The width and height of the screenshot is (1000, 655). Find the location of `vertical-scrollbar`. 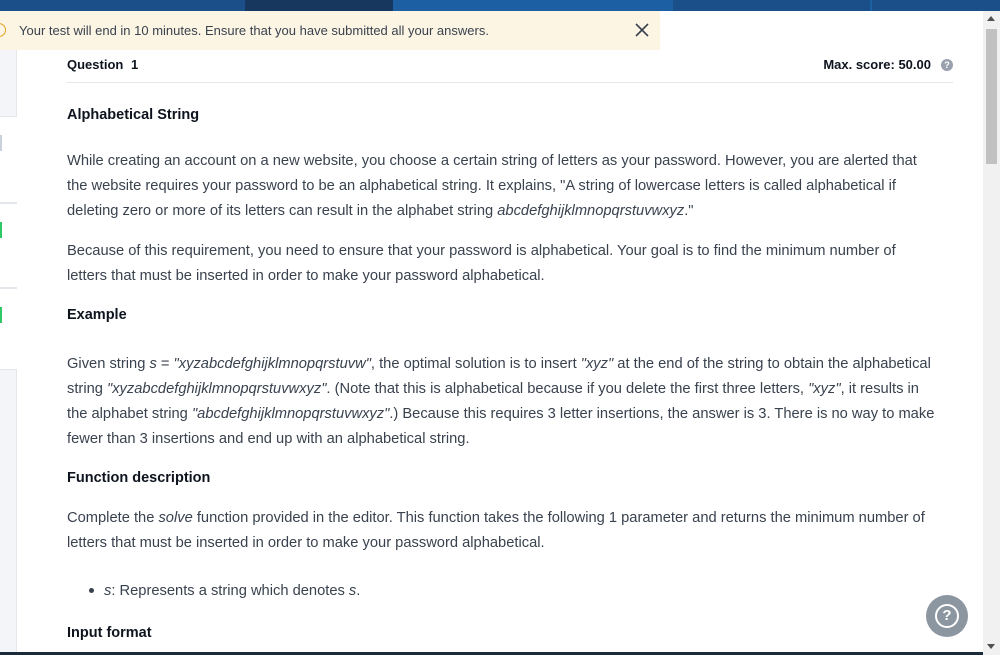

vertical-scrollbar is located at coordinates (991, 333).